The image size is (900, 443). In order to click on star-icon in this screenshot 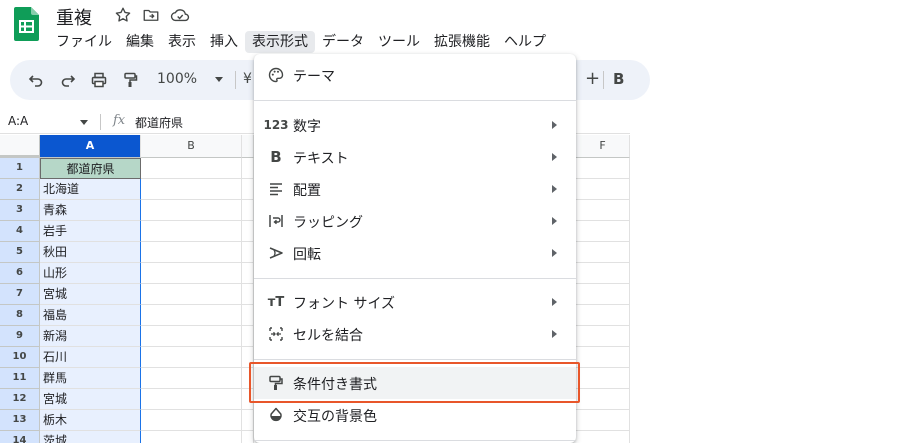, I will do `click(123, 15)`.